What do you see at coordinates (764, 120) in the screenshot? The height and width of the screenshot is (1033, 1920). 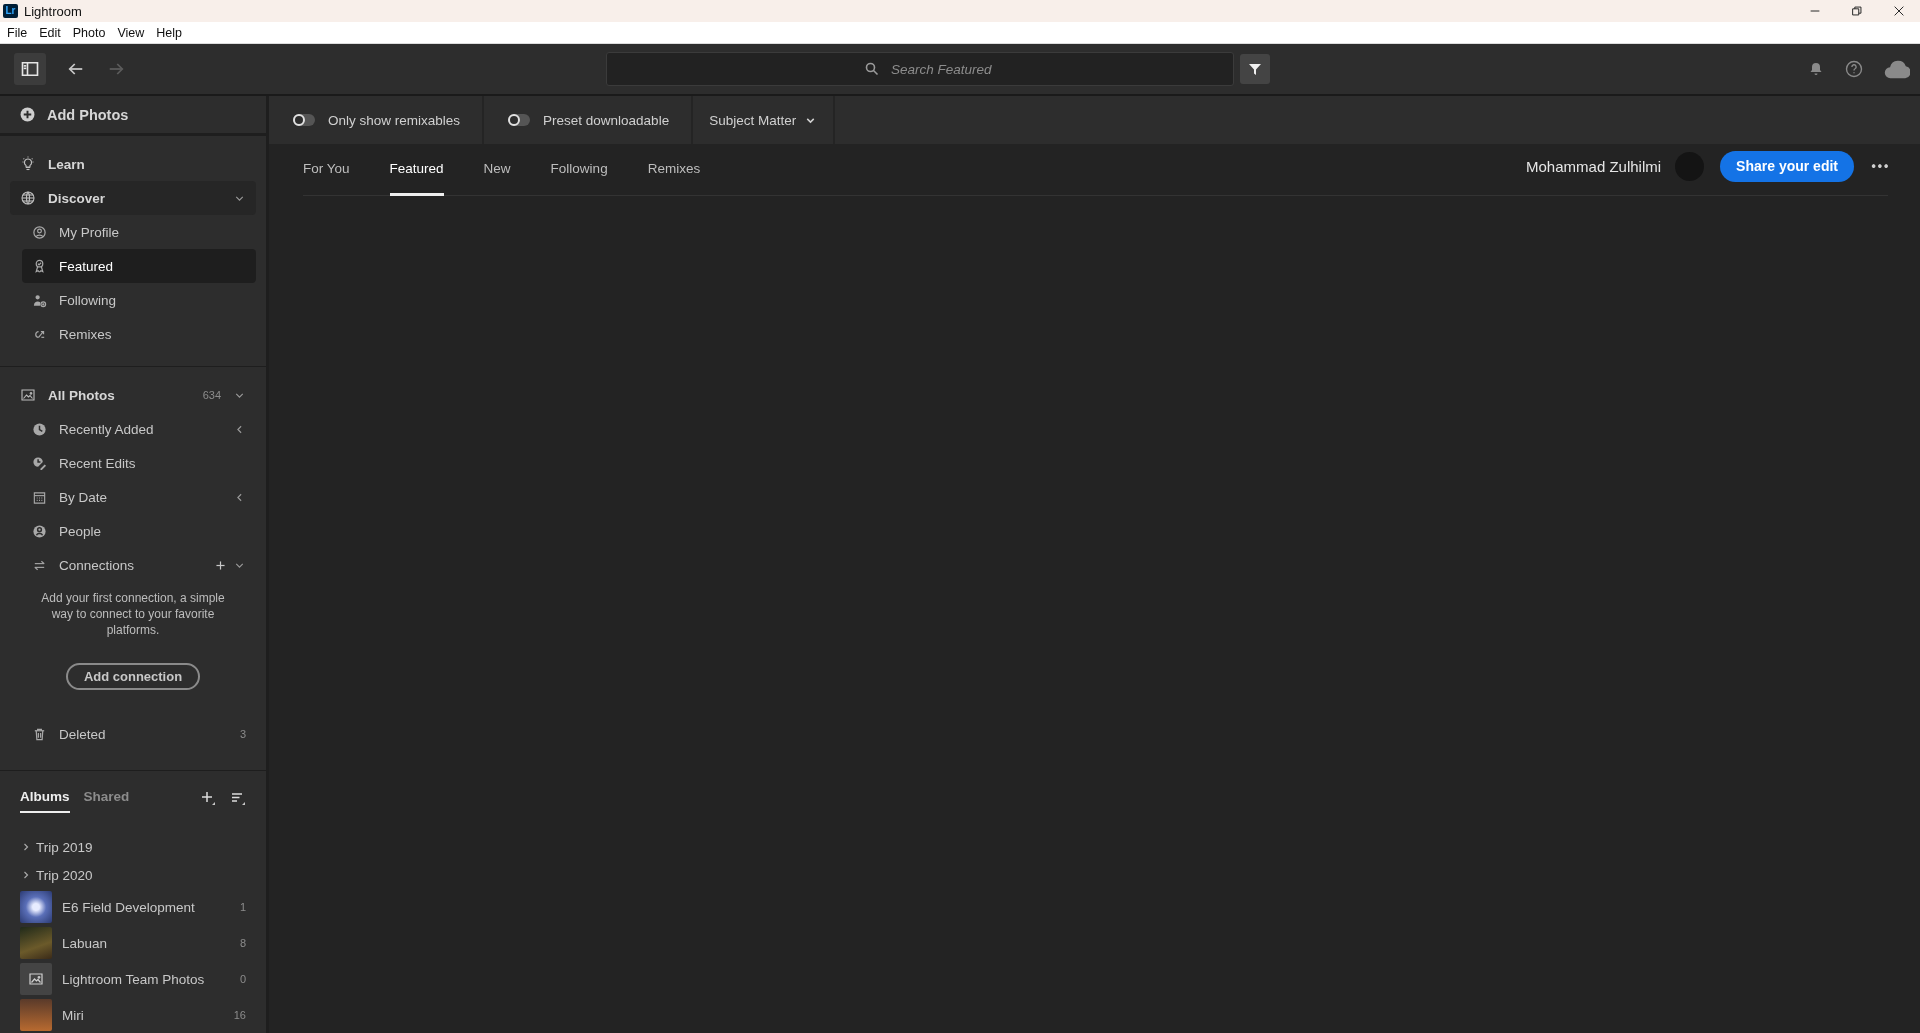 I see `subject-matter-dropdown: Subject Matter` at bounding box center [764, 120].